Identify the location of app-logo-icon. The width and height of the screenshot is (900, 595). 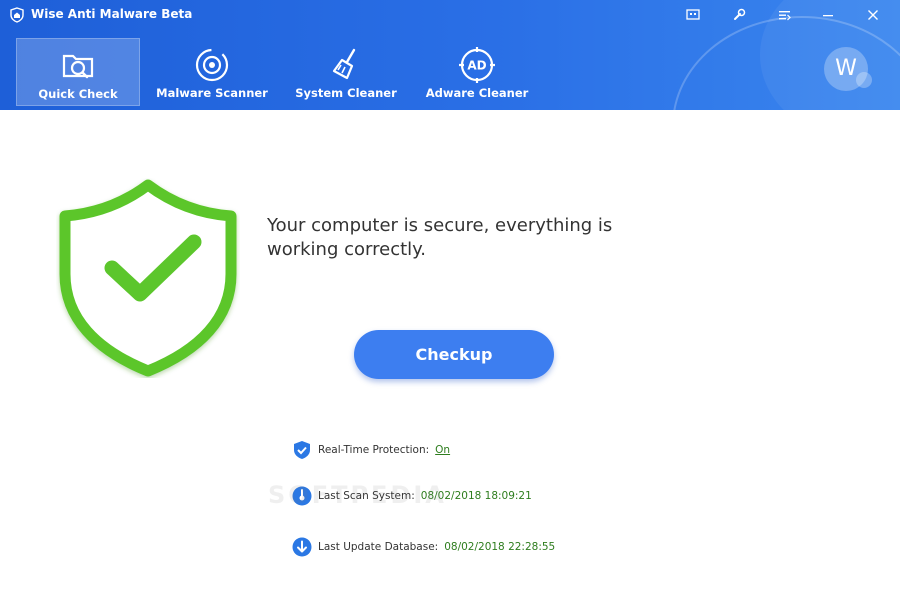
(17, 15).